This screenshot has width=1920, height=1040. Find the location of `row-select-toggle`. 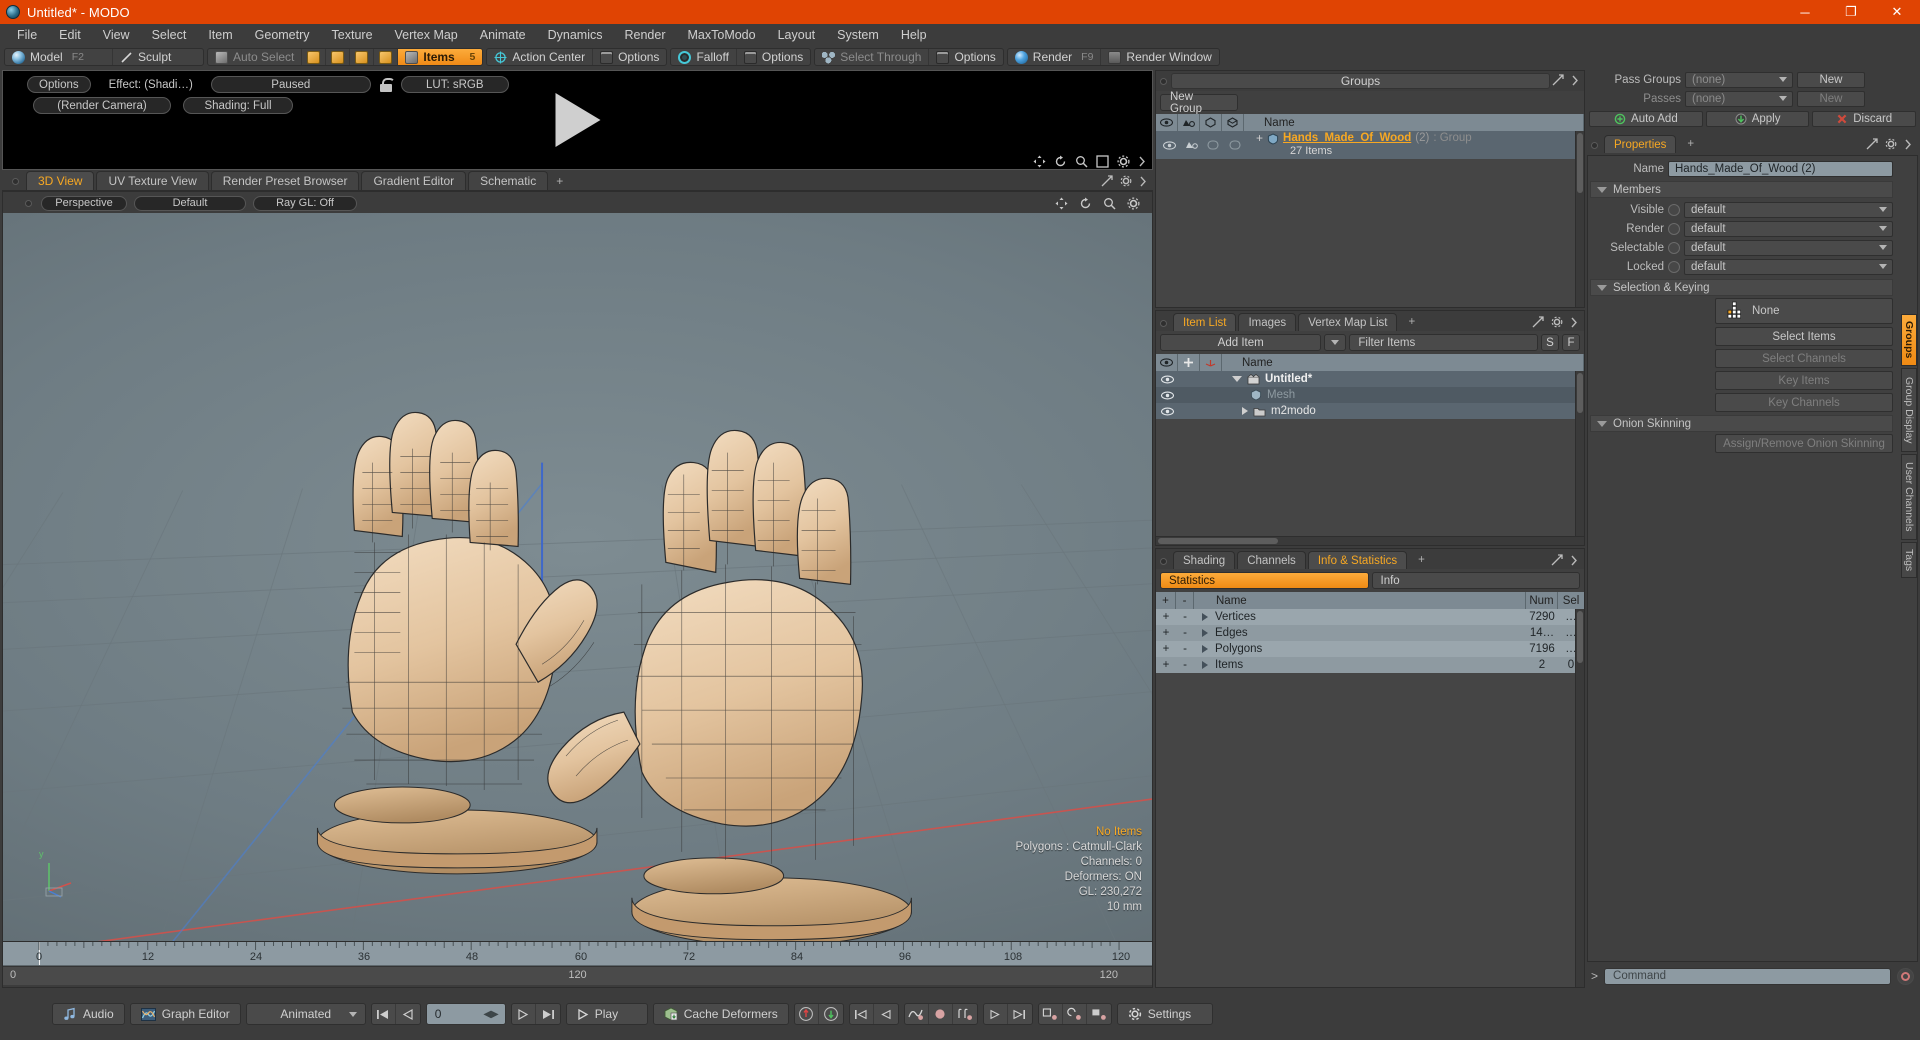

row-select-toggle is located at coordinates (1213, 145).